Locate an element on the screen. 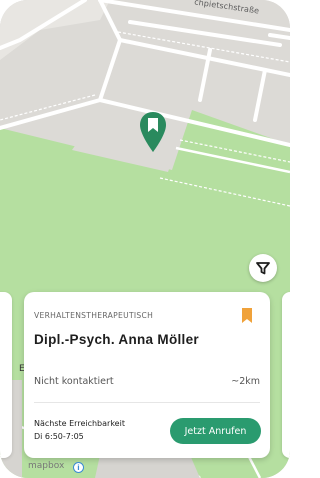  distance-label: ~2km is located at coordinates (245, 381).